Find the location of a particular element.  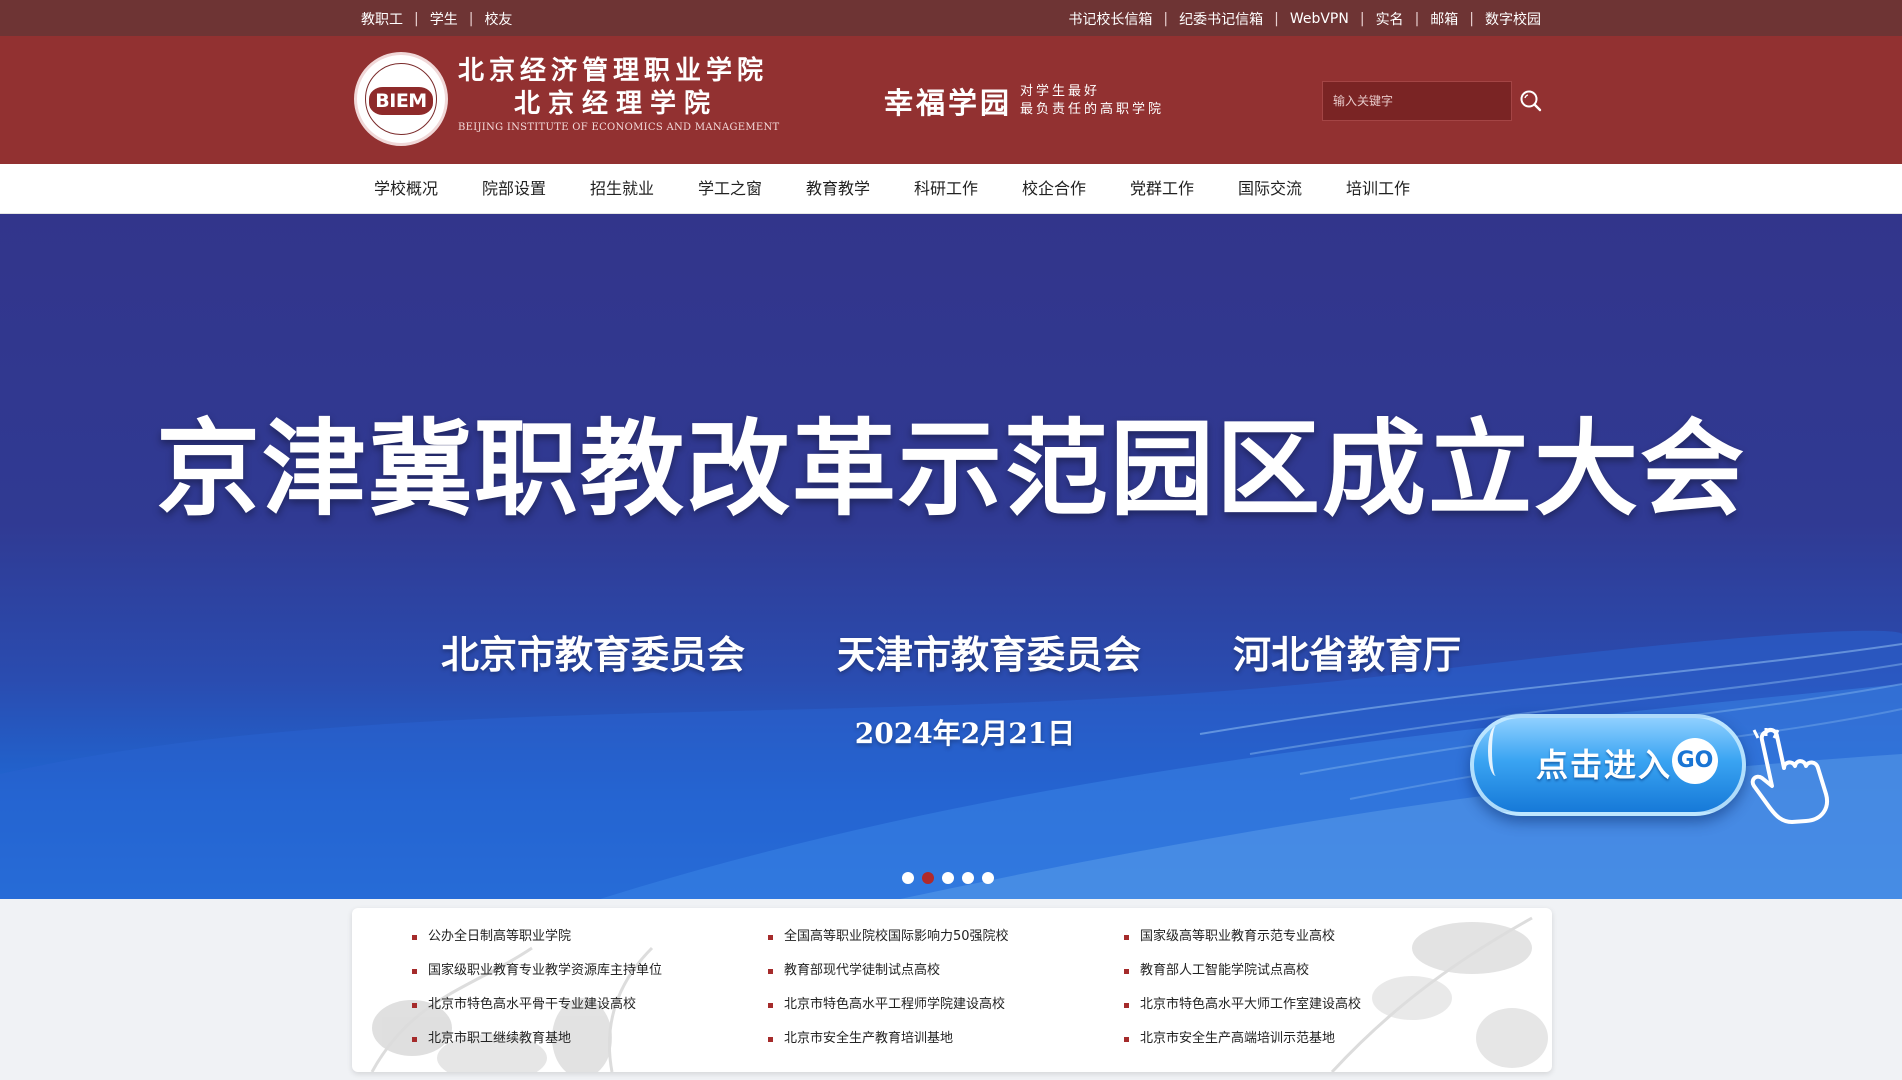

organizer-beijing: 北京市教育委员会 is located at coordinates (592, 654).